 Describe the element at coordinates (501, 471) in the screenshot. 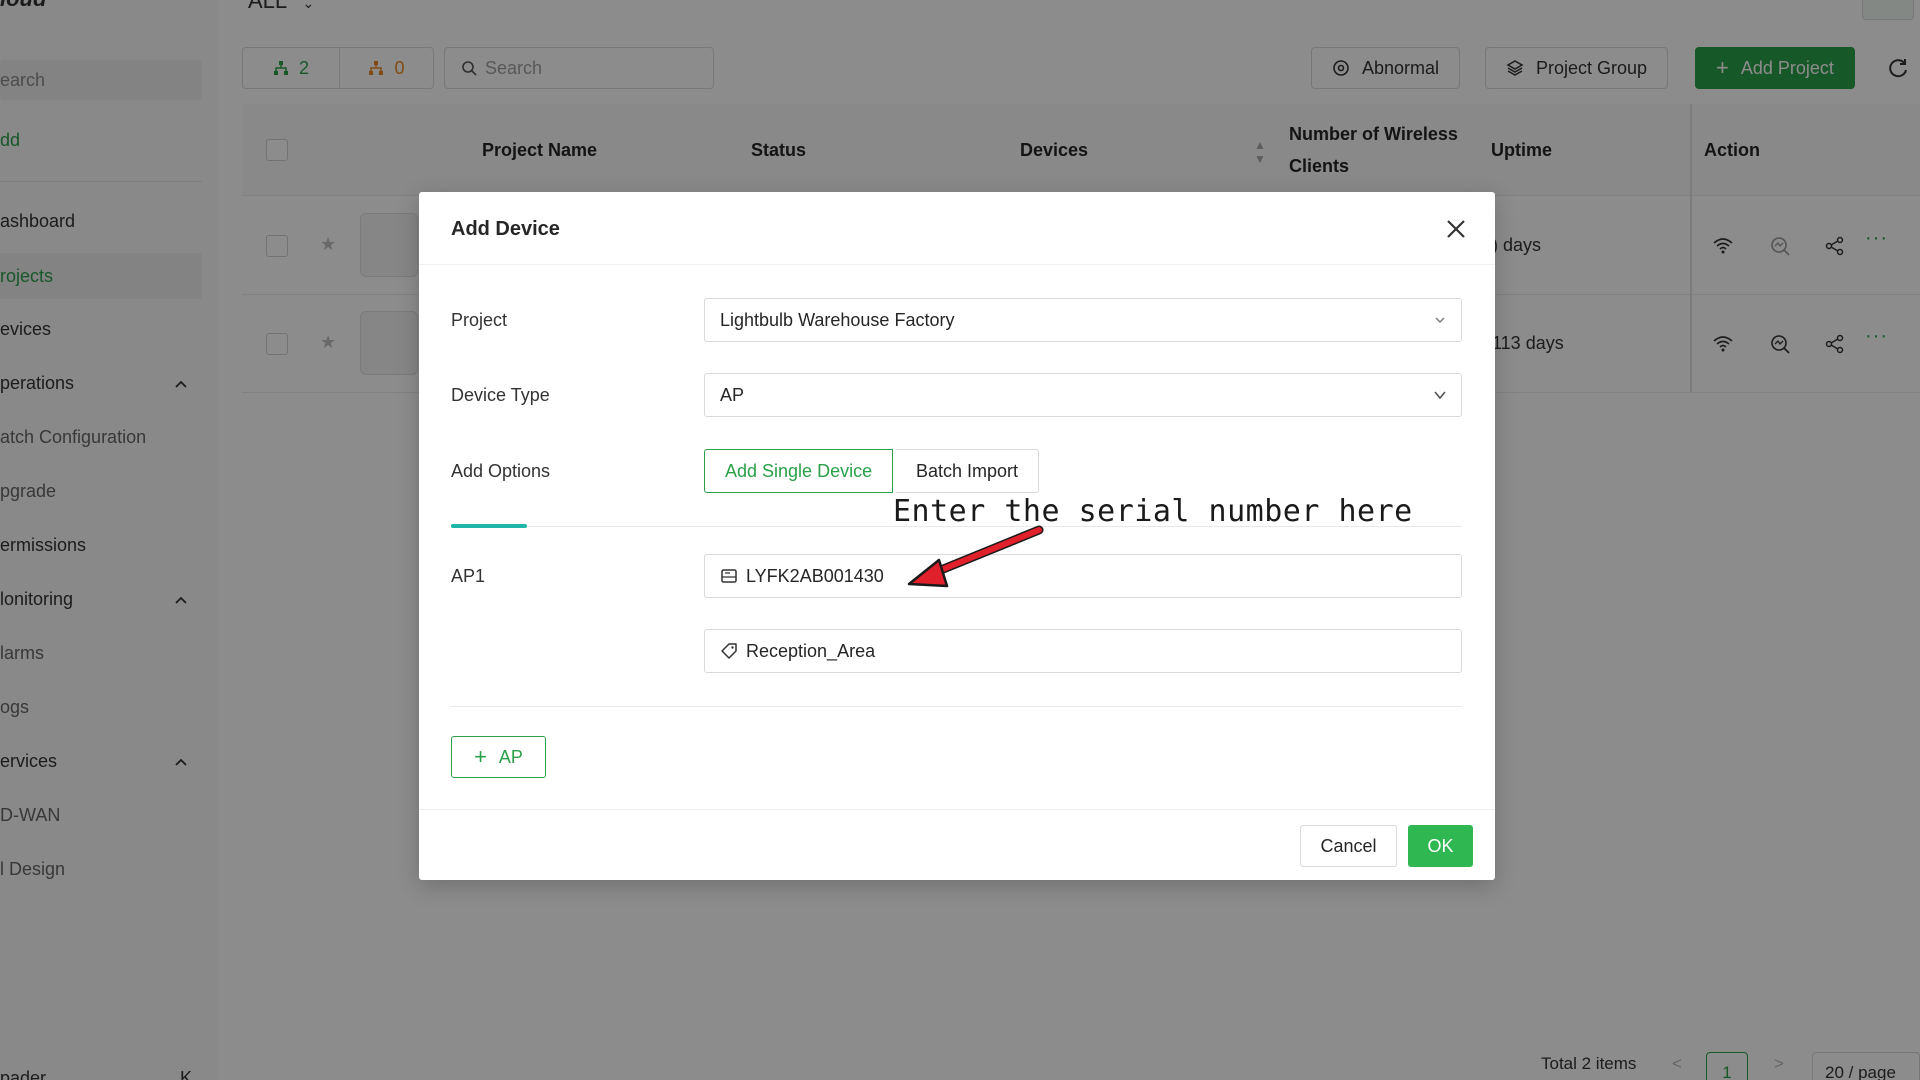

I see `add-options-label: Add Options` at that location.